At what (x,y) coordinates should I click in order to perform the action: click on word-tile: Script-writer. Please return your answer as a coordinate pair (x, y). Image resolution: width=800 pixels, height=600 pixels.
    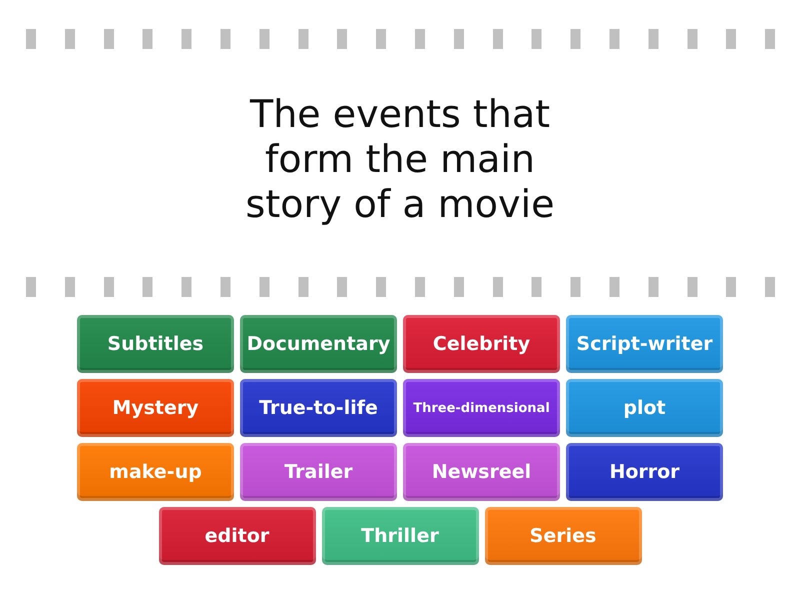
    Looking at the image, I should click on (644, 344).